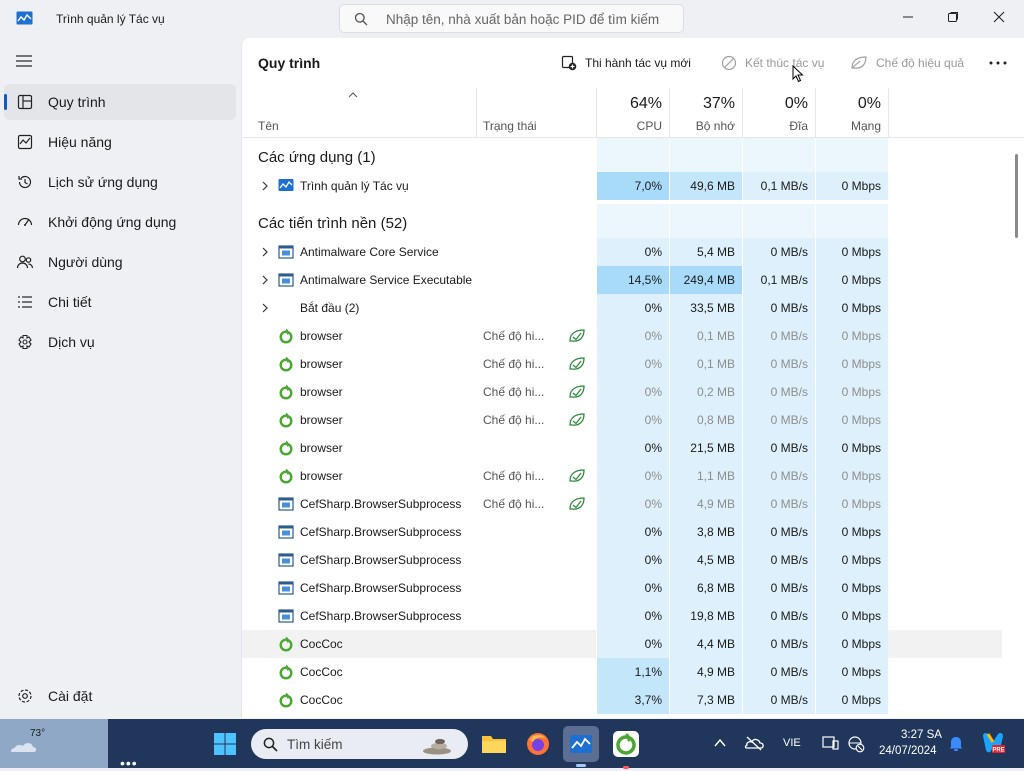 Image resolution: width=1024 pixels, height=771 pixels. What do you see at coordinates (103, 182) in the screenshot?
I see `nav-label: Lịch sử ứng dụng` at bounding box center [103, 182].